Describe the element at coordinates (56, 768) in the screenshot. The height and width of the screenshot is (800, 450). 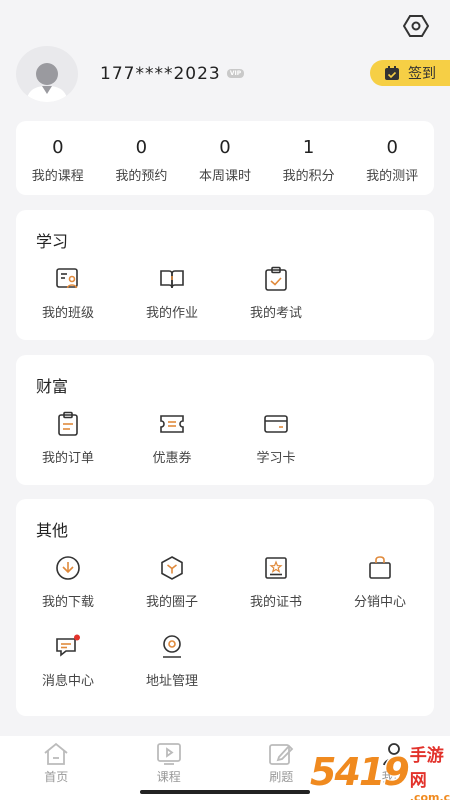
I see `tab-home: 首页` at that location.